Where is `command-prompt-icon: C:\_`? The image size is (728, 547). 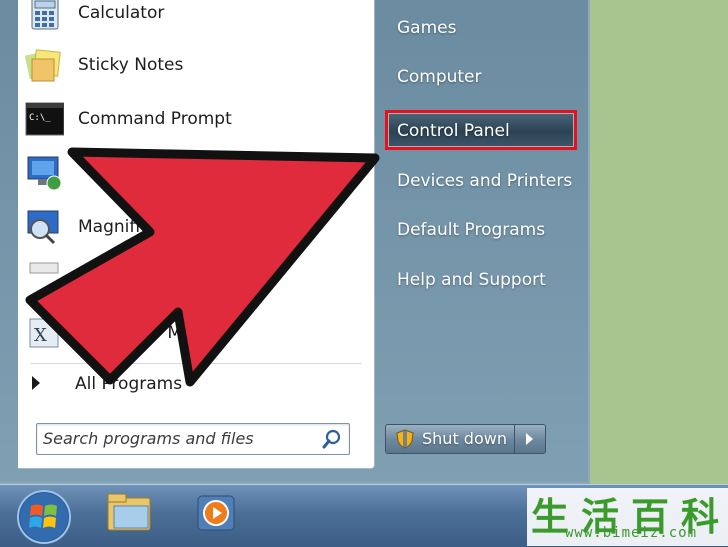 command-prompt-icon: C:\_ is located at coordinates (44, 119).